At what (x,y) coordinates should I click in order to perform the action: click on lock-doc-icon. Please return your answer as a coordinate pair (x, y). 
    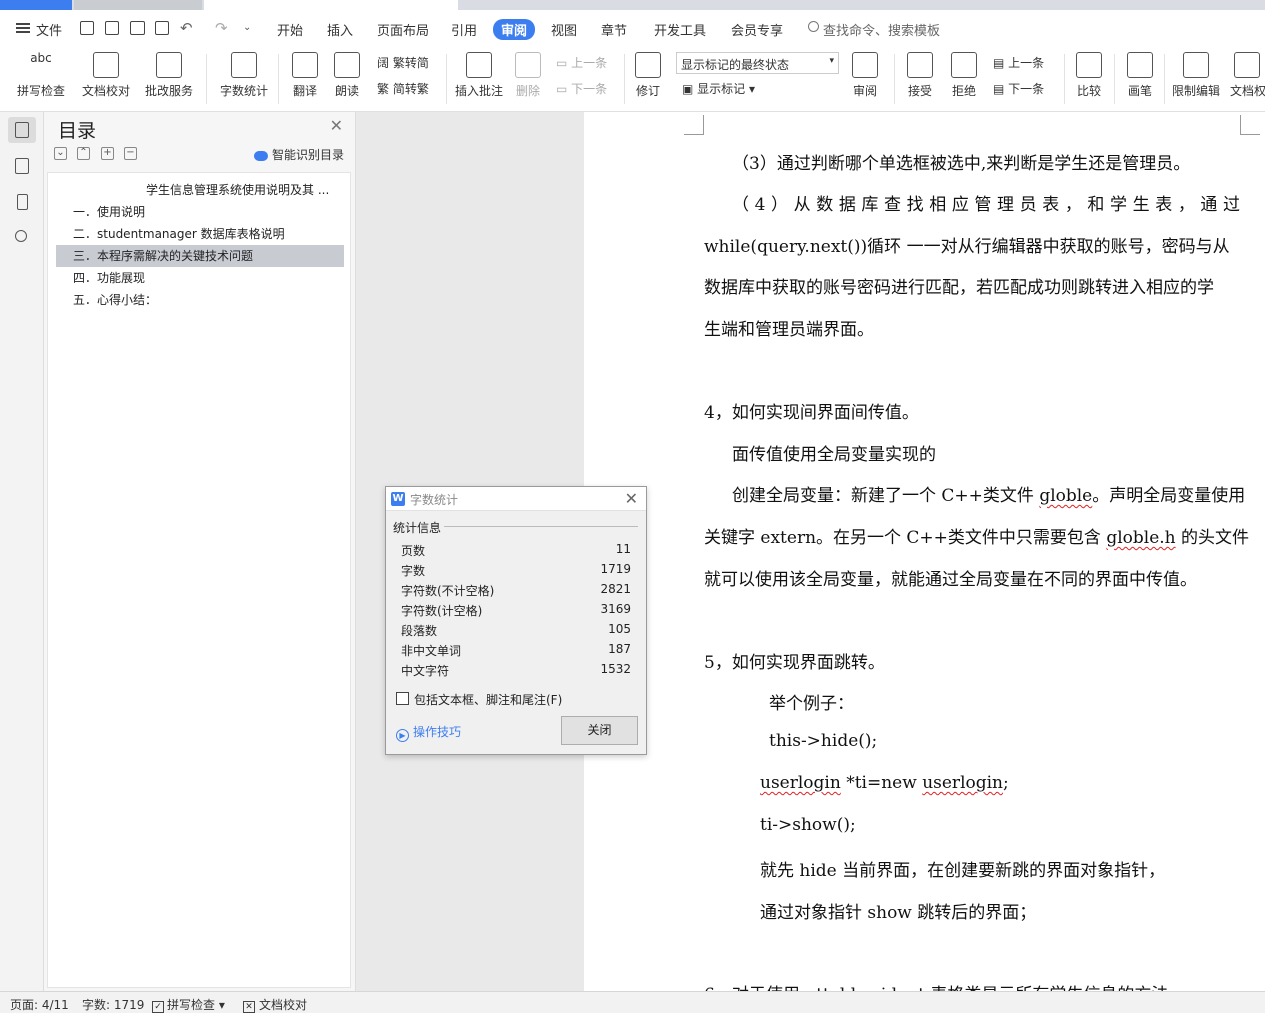
    Looking at the image, I should click on (1196, 65).